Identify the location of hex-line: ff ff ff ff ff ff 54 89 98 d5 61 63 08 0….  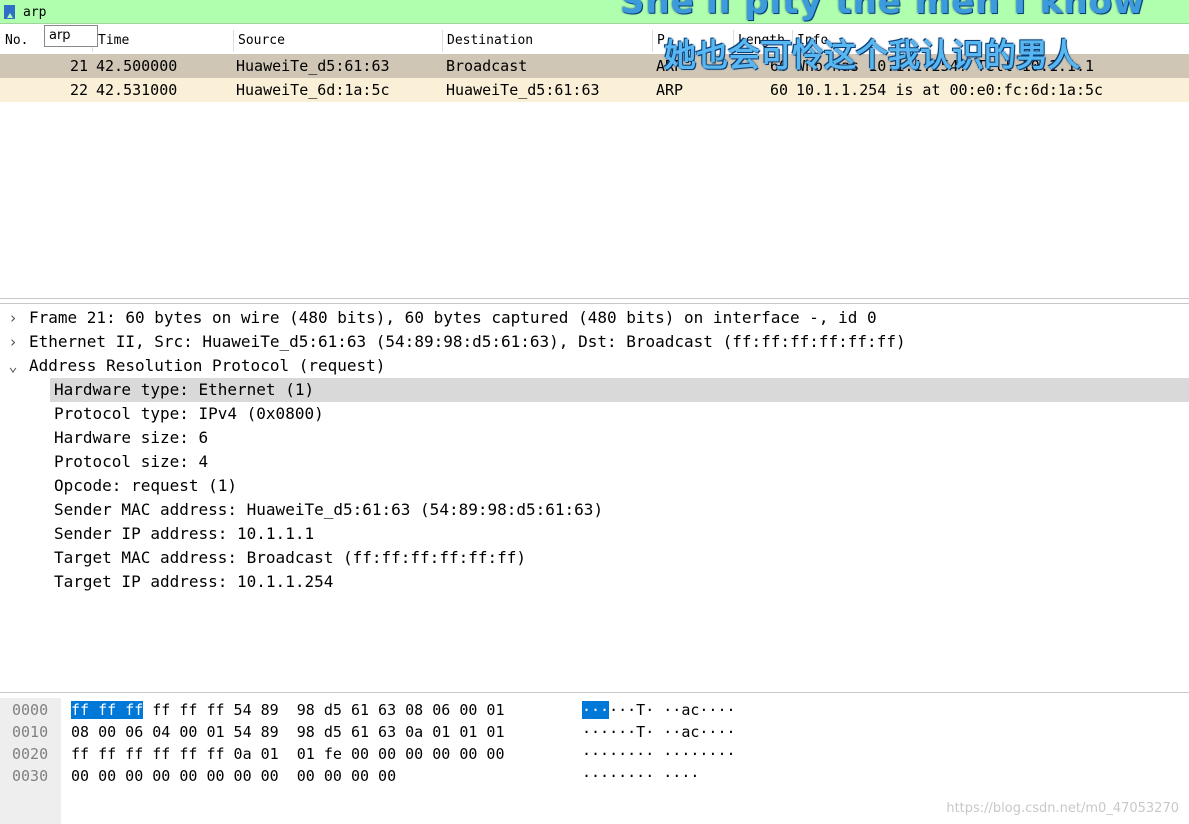
(287, 710).